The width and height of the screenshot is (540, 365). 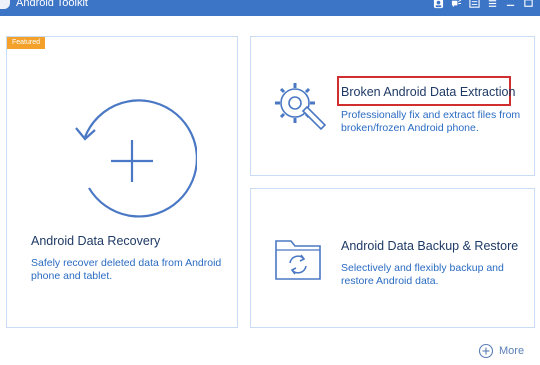 I want to click on maximize-icon, so click(x=528, y=4).